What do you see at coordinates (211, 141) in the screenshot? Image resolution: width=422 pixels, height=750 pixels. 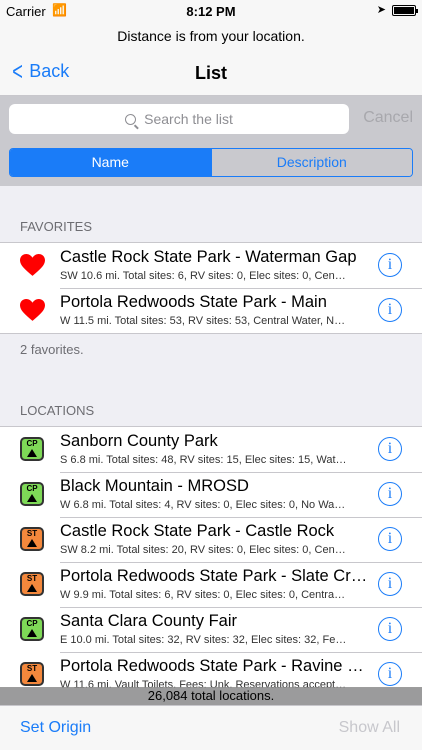 I see `search-area: Search the list Cancel Name Description` at bounding box center [211, 141].